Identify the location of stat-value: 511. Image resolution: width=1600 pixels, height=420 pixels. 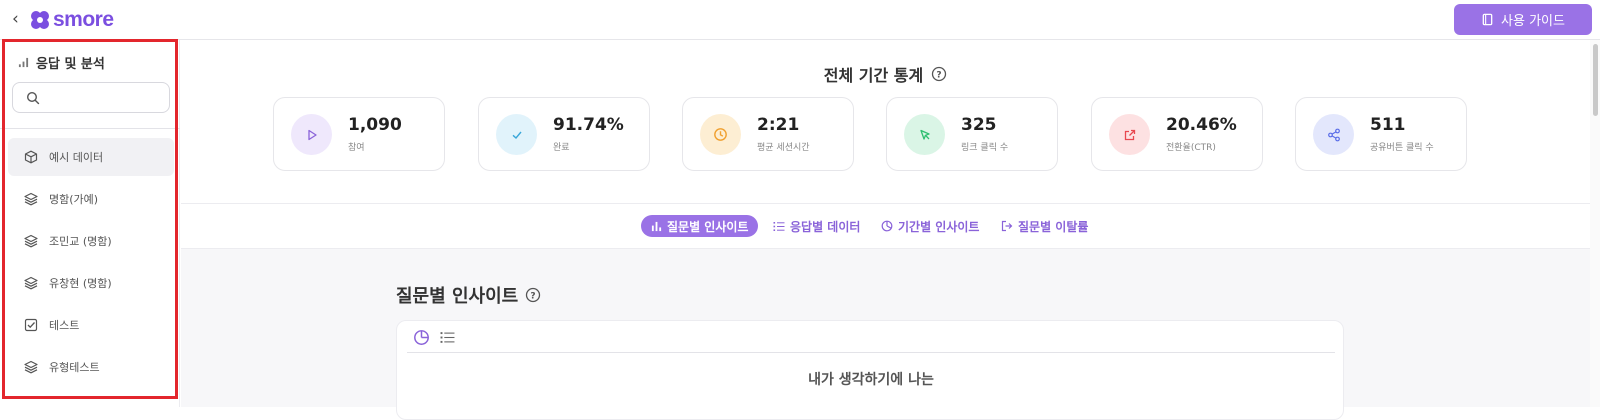
(1388, 125).